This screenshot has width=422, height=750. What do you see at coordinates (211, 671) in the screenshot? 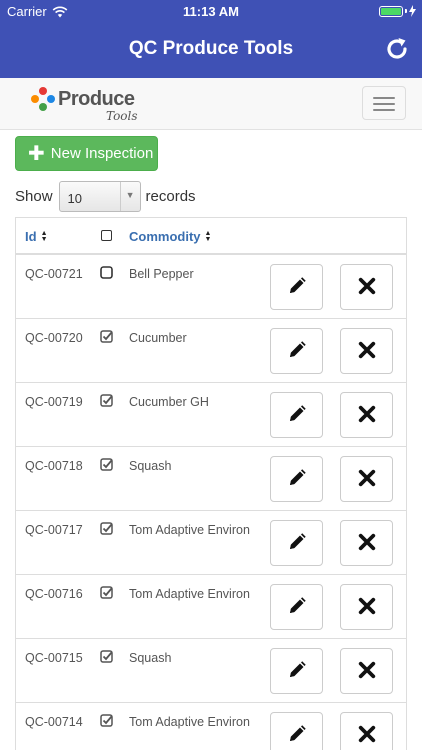
I see `table-row: QC-00715 Squash` at bounding box center [211, 671].